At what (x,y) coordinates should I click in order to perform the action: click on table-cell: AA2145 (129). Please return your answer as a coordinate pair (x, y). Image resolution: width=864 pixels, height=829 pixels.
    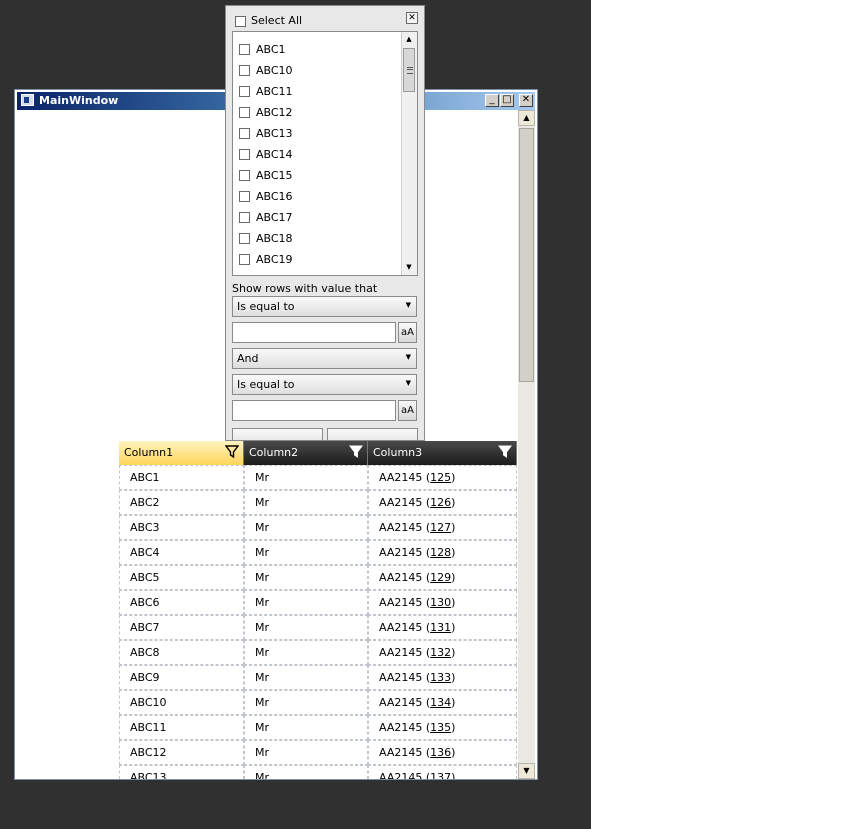
    Looking at the image, I should click on (442, 577).